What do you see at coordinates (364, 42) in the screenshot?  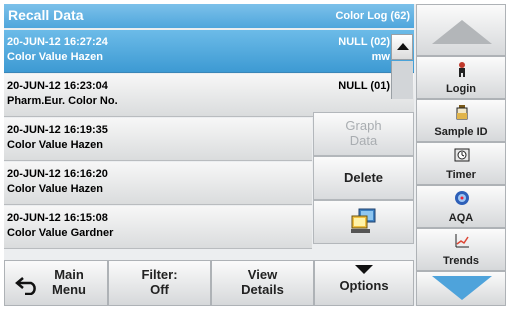 I see `record-value: NULL (02)` at bounding box center [364, 42].